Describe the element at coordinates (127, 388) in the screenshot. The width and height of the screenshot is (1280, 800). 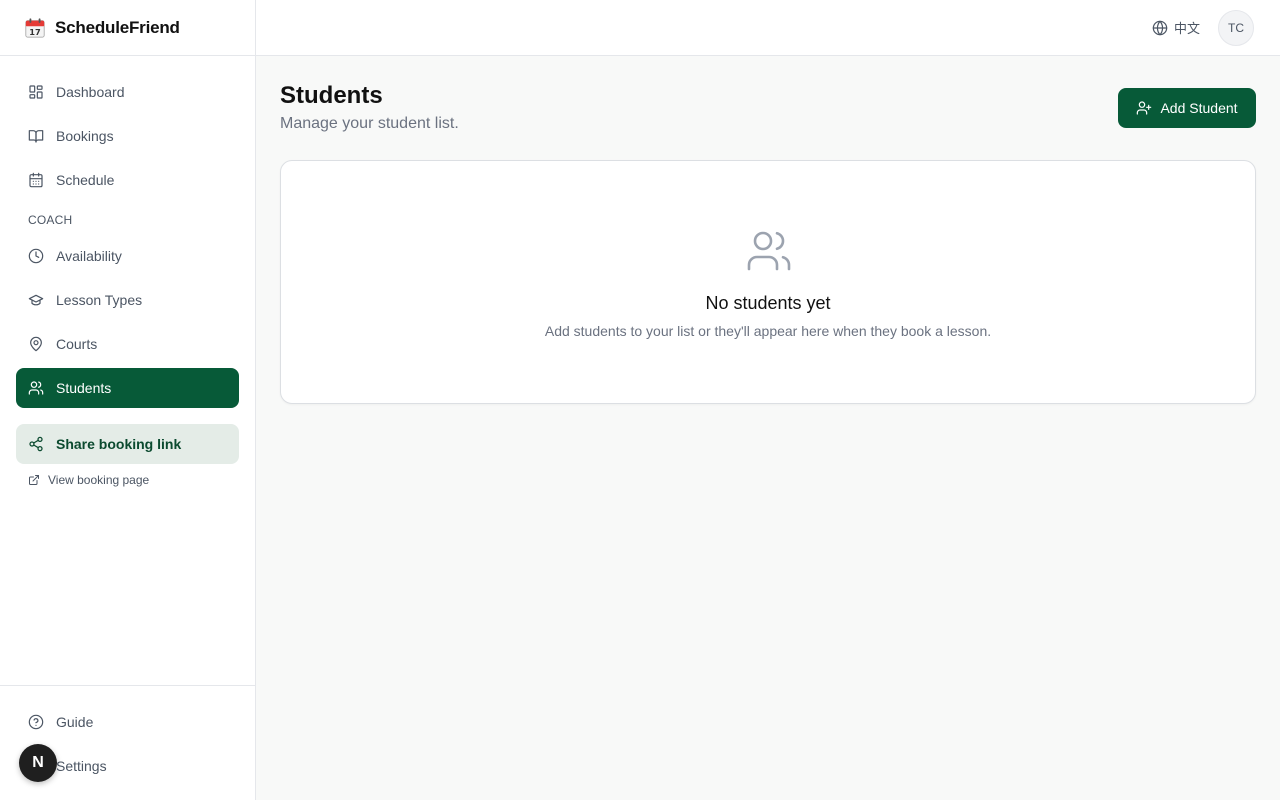
I see `sidebar-item-students: Students` at that location.